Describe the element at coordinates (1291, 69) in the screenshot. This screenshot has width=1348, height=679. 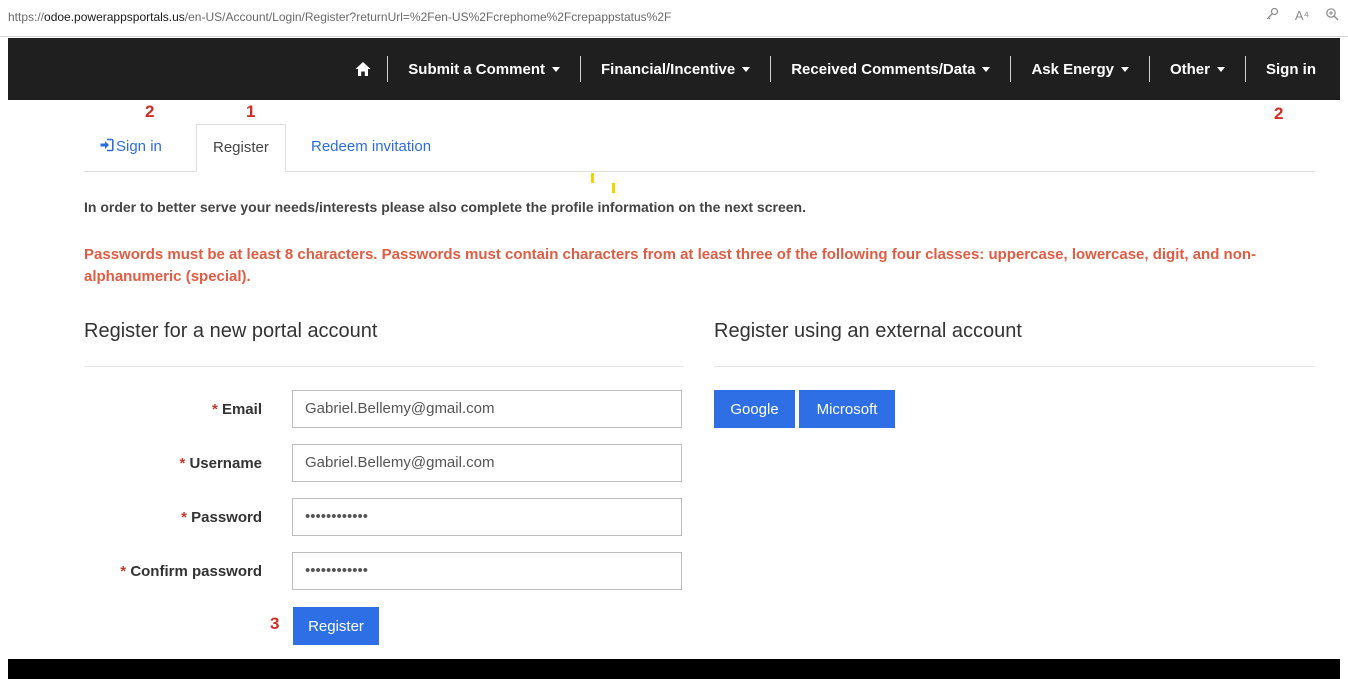
I see `nav-label: Sign in` at that location.